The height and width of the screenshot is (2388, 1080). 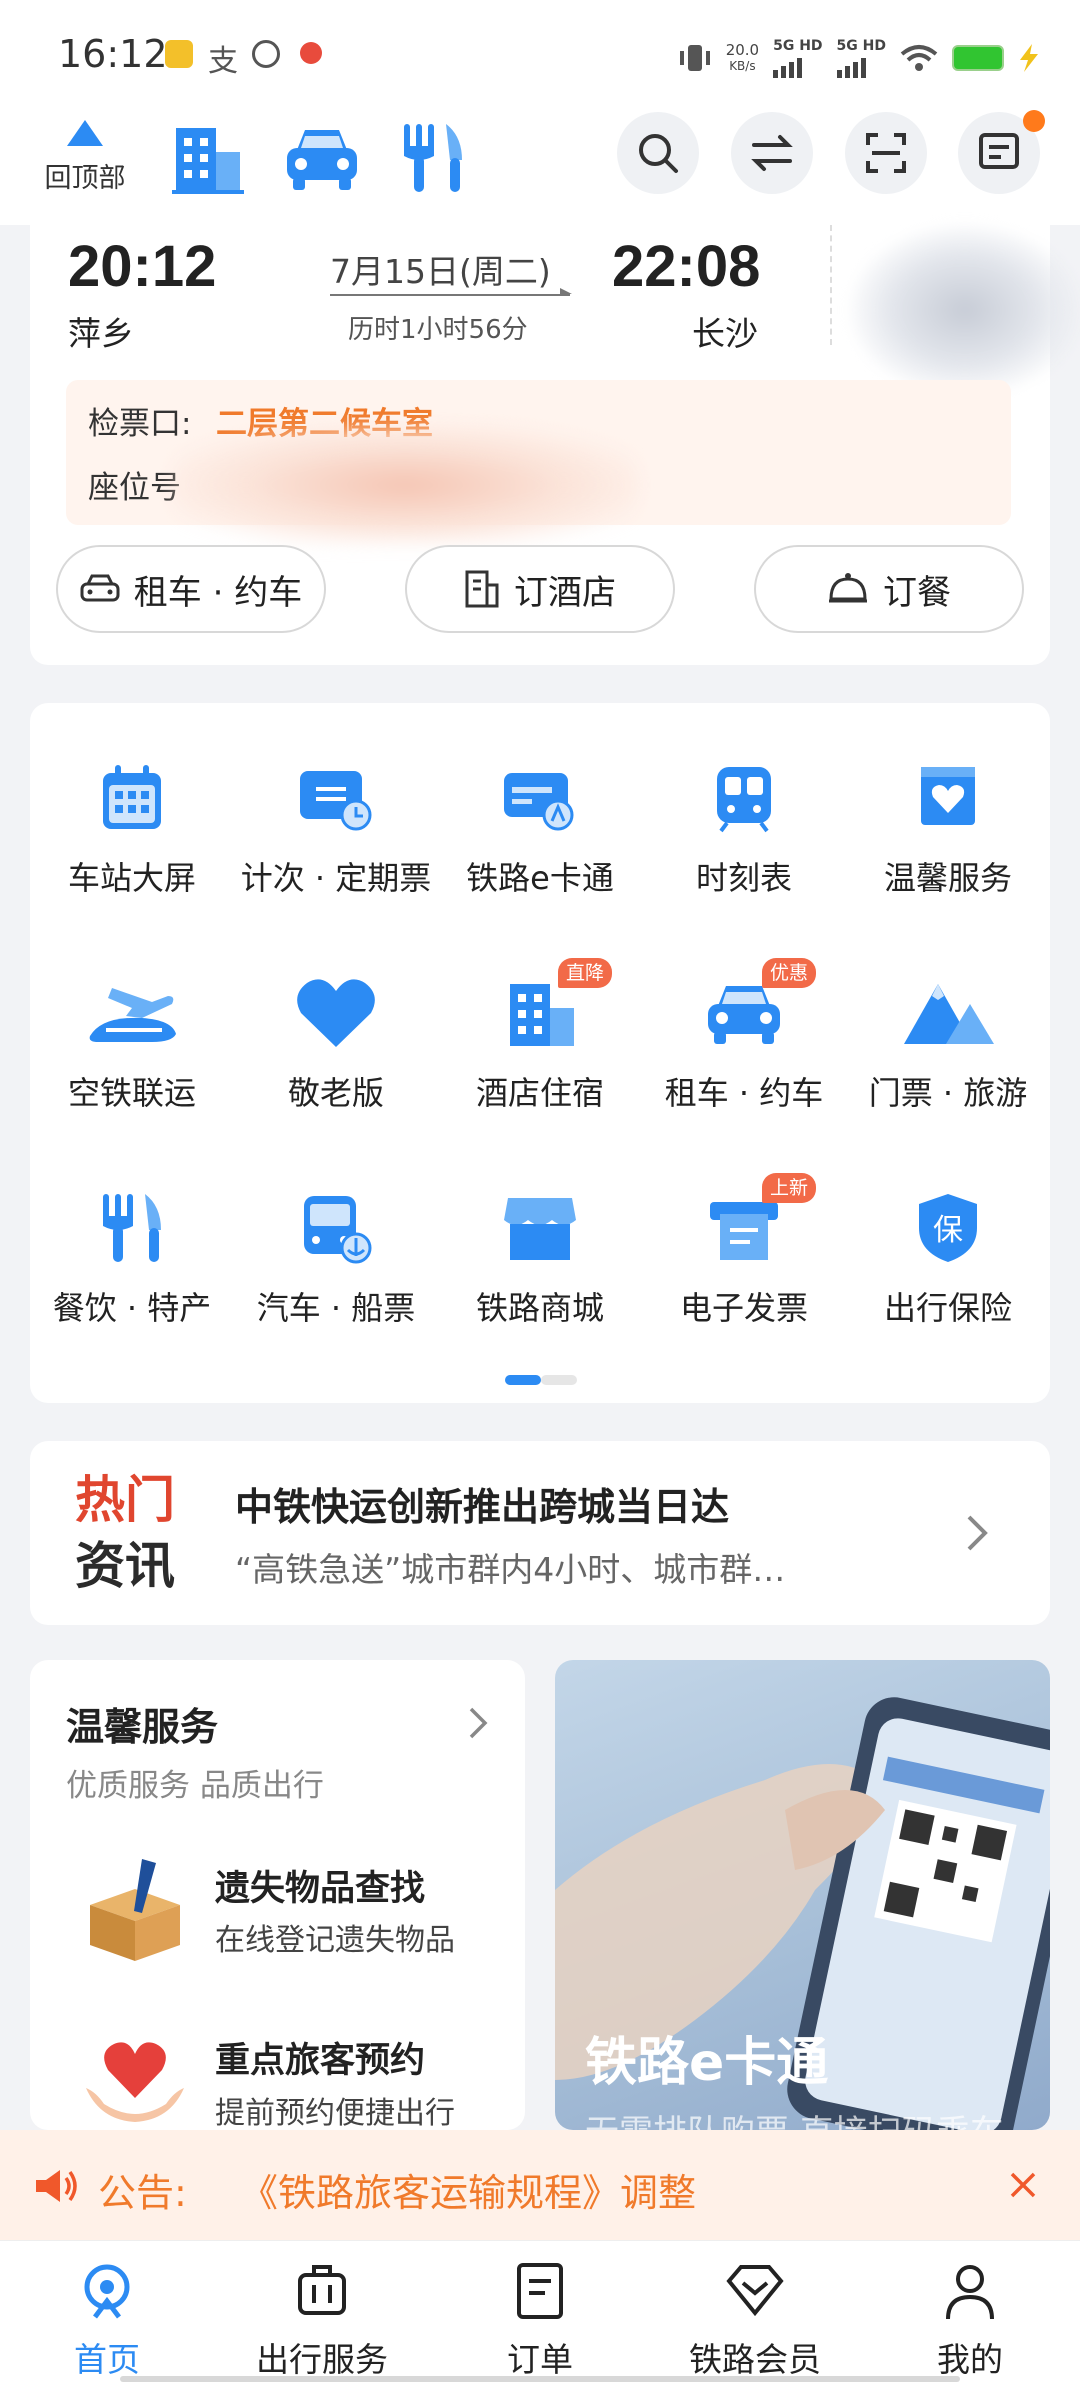 I want to click on grid-item-timetable: 时刻表, so click(x=744, y=821).